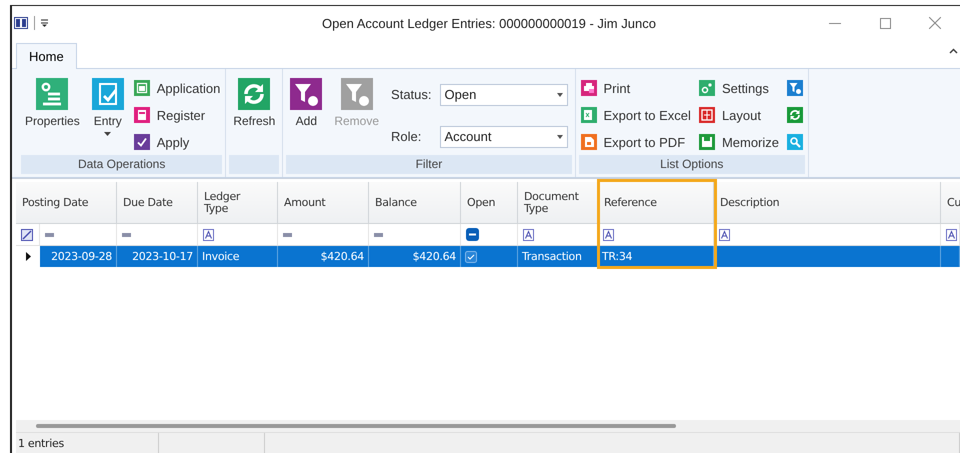  What do you see at coordinates (415, 203) in the screenshot?
I see `column-header: Balance` at bounding box center [415, 203].